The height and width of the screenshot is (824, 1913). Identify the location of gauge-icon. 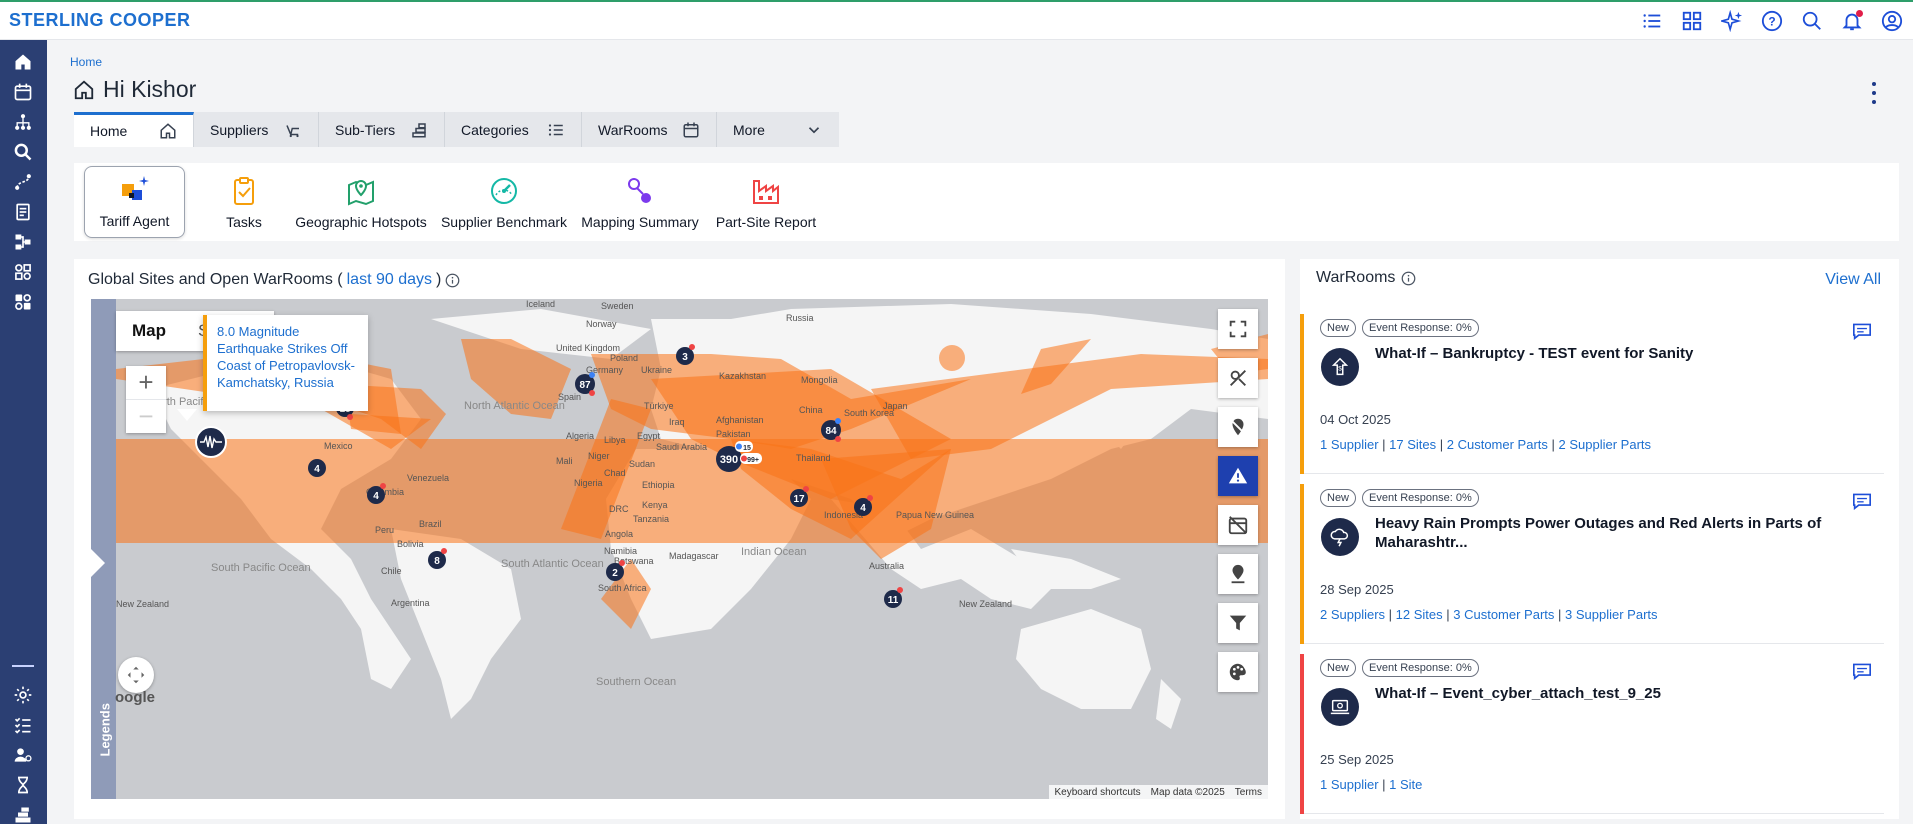
(504, 191).